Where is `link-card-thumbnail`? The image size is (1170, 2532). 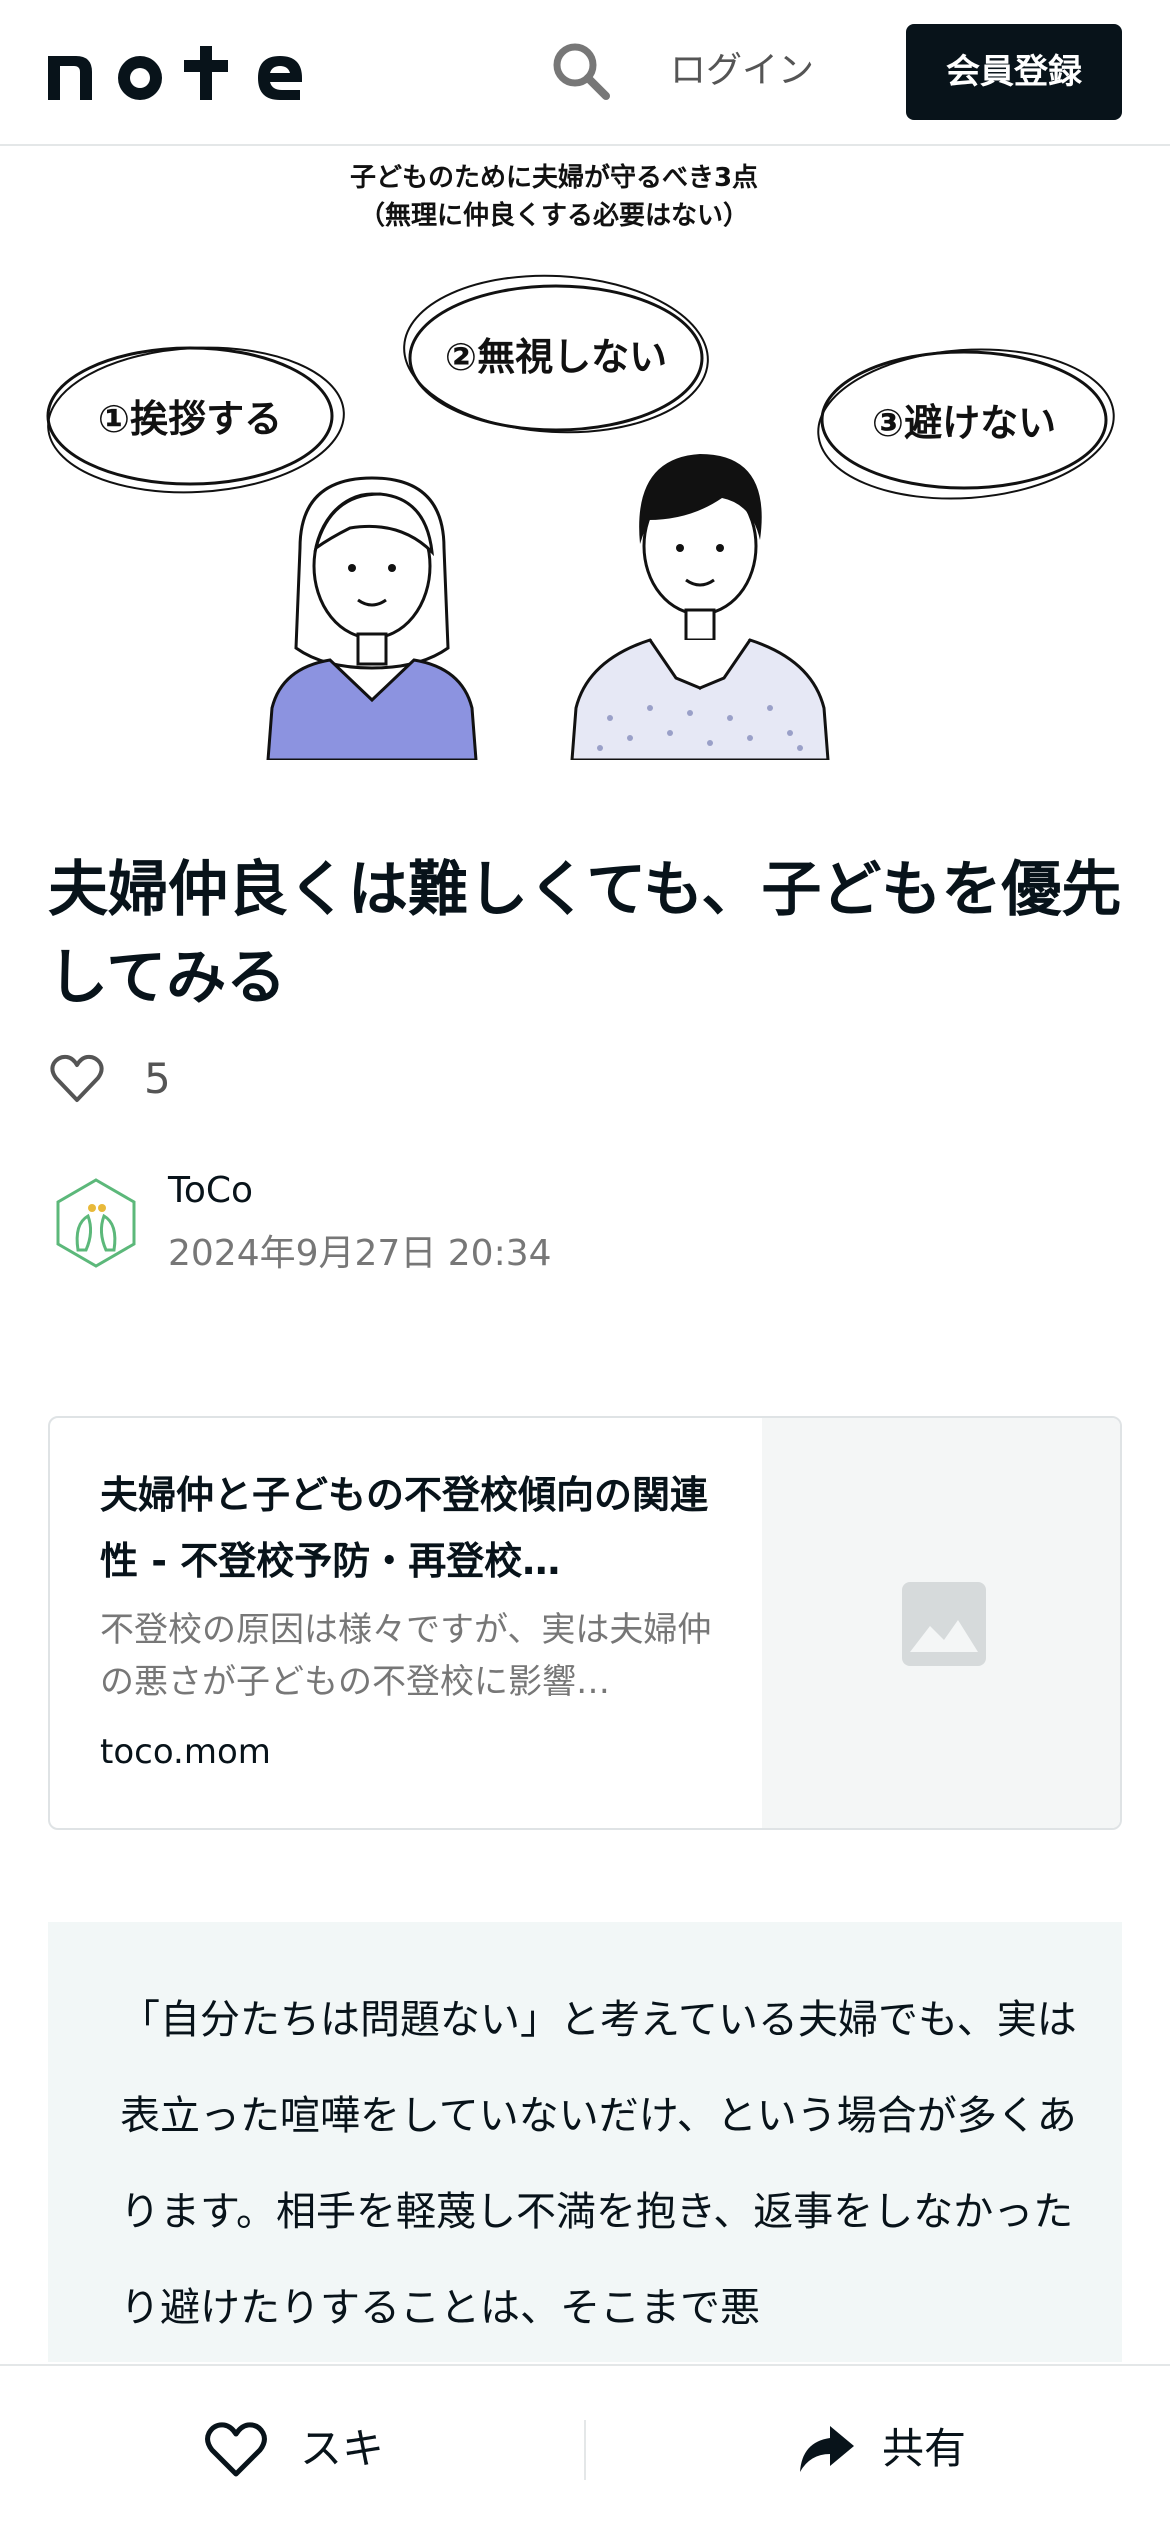 link-card-thumbnail is located at coordinates (941, 1623).